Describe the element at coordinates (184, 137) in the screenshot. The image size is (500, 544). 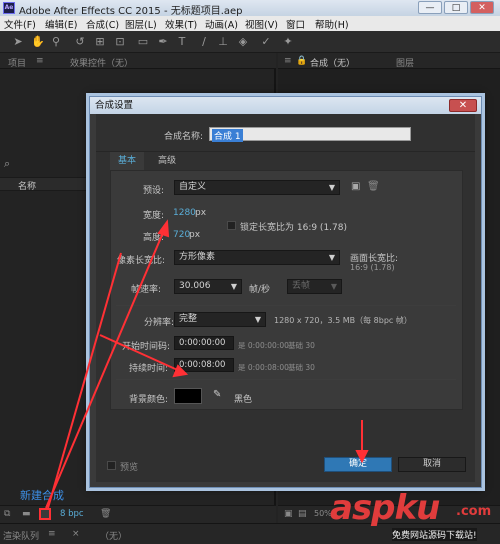
I see `comp-name-label: 合成名称:` at that location.